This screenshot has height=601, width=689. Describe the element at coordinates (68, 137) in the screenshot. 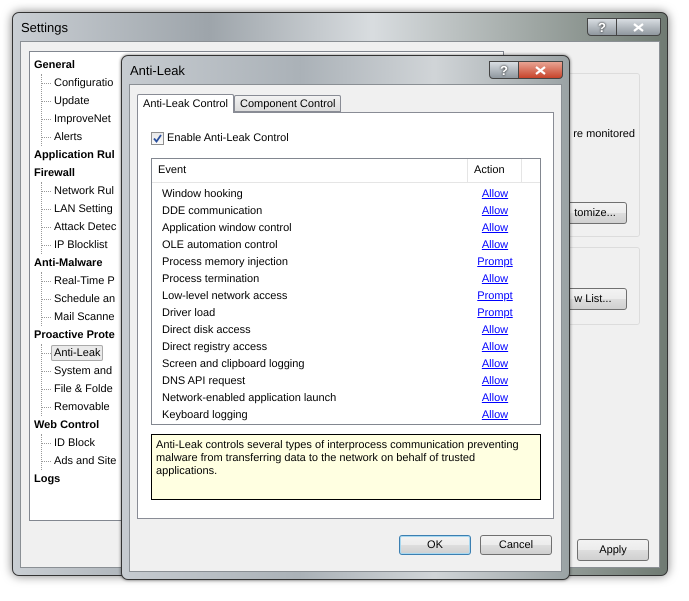

I see `tree-item: Alerts` at that location.